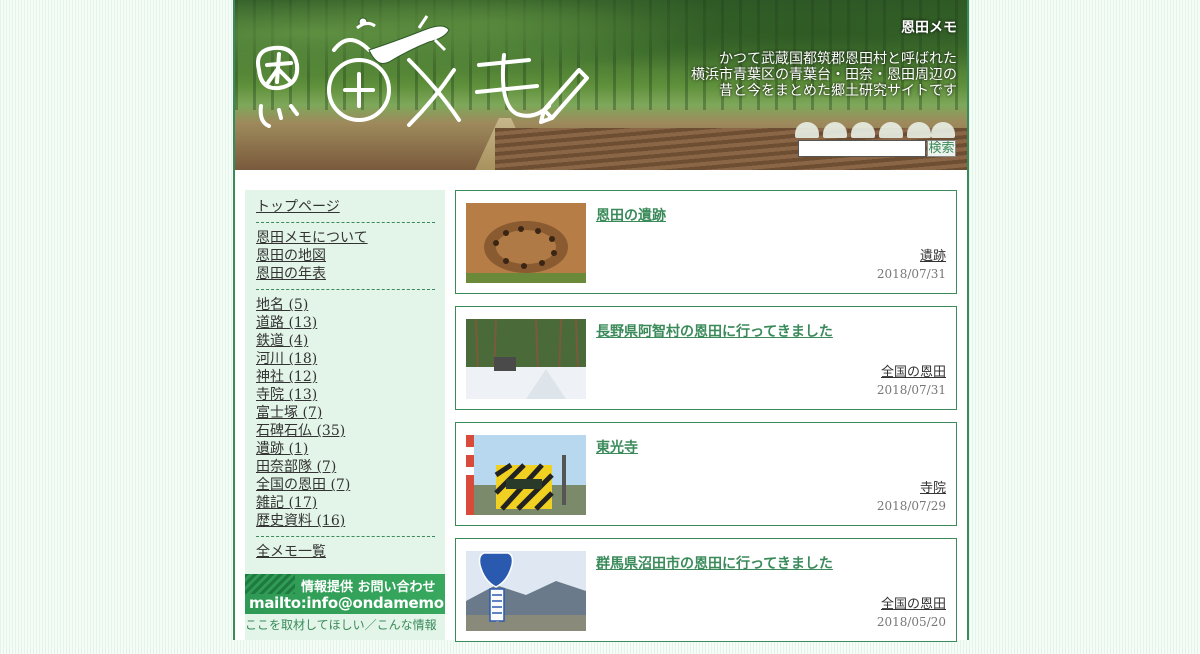  Describe the element at coordinates (419, 72) in the screenshot. I see `site-logo` at that location.